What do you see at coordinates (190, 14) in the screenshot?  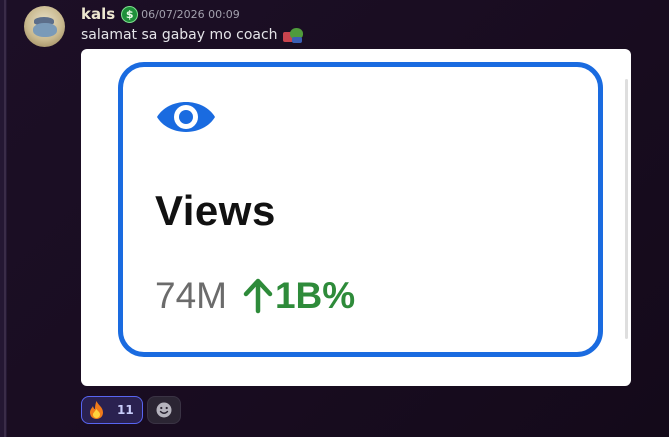 I see `message-timestamp: 06/07/2026 00:09` at bounding box center [190, 14].